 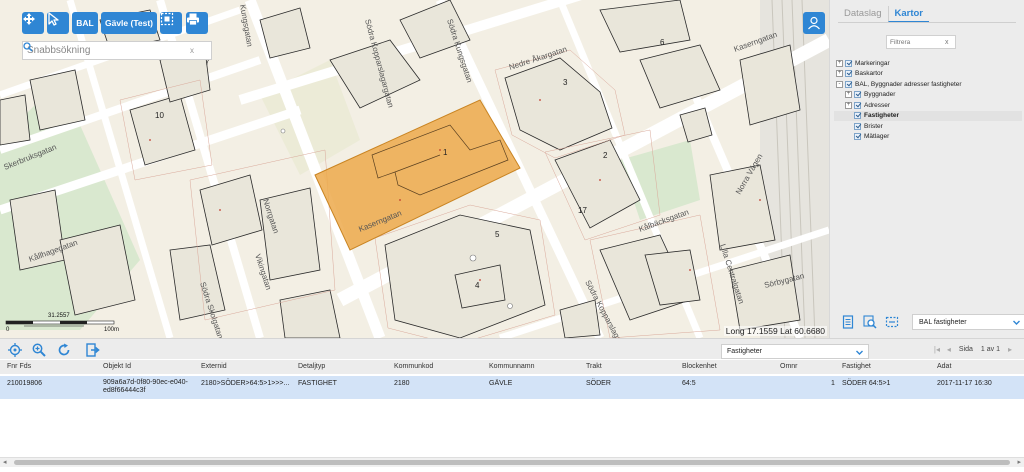 I want to click on column-header: Trakt, so click(x=594, y=366).